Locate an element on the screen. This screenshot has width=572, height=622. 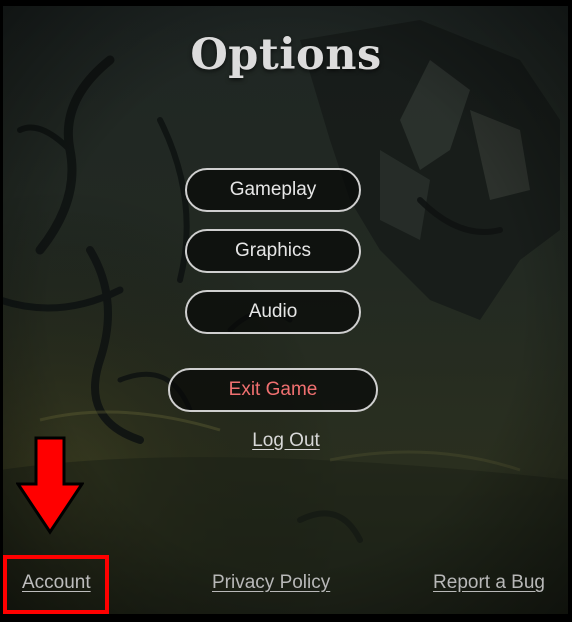
log-out-link: Log Out is located at coordinates (286, 441).